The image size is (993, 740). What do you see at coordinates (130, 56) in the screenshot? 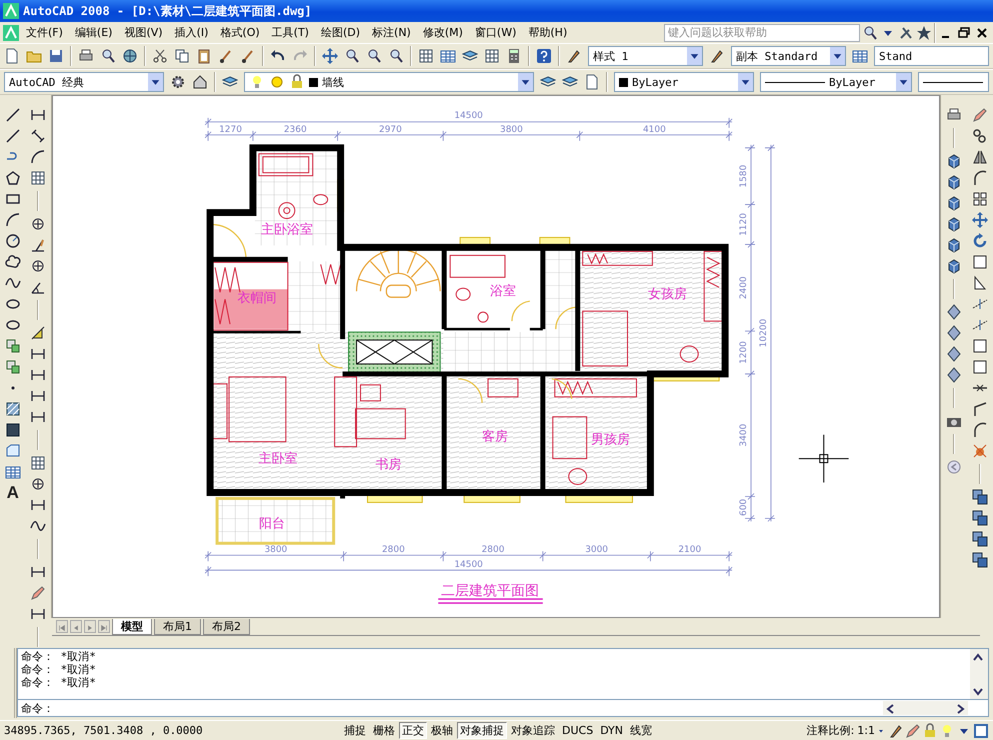
I see `globe-icon` at bounding box center [130, 56].